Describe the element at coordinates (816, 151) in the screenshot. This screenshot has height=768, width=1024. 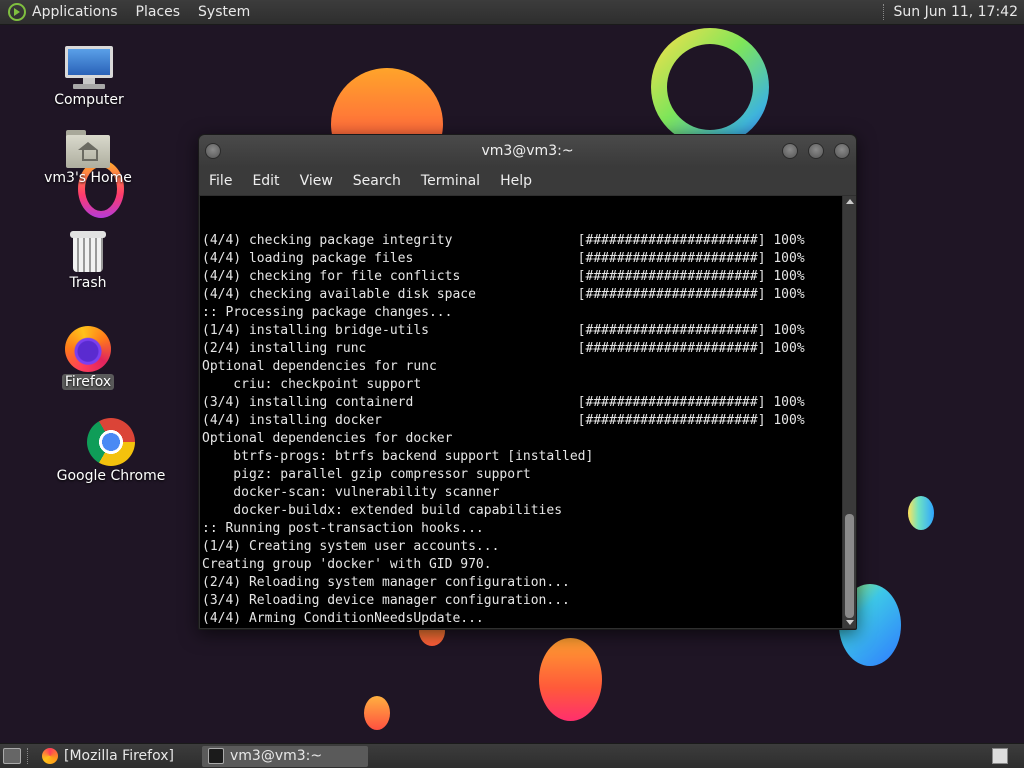
I see `maximize-button` at that location.